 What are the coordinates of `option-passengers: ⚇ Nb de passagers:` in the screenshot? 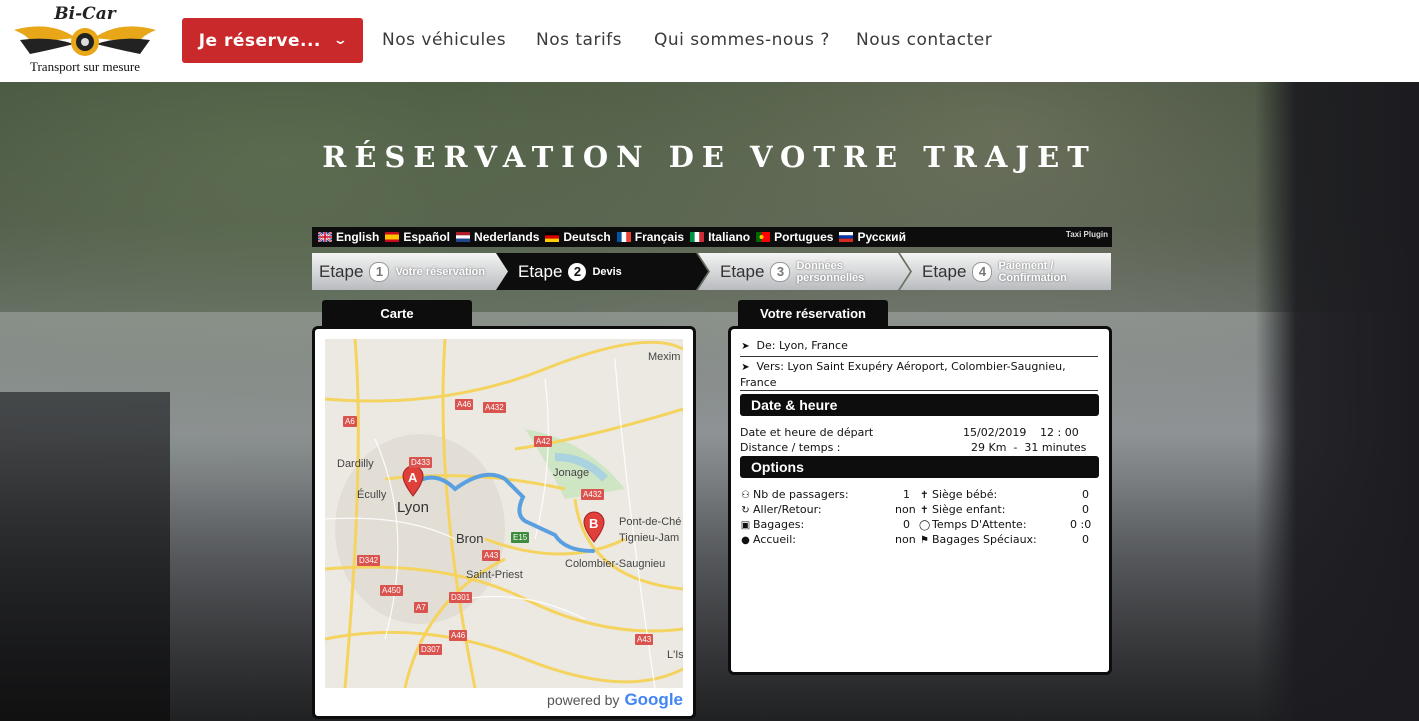 It's located at (794, 494).